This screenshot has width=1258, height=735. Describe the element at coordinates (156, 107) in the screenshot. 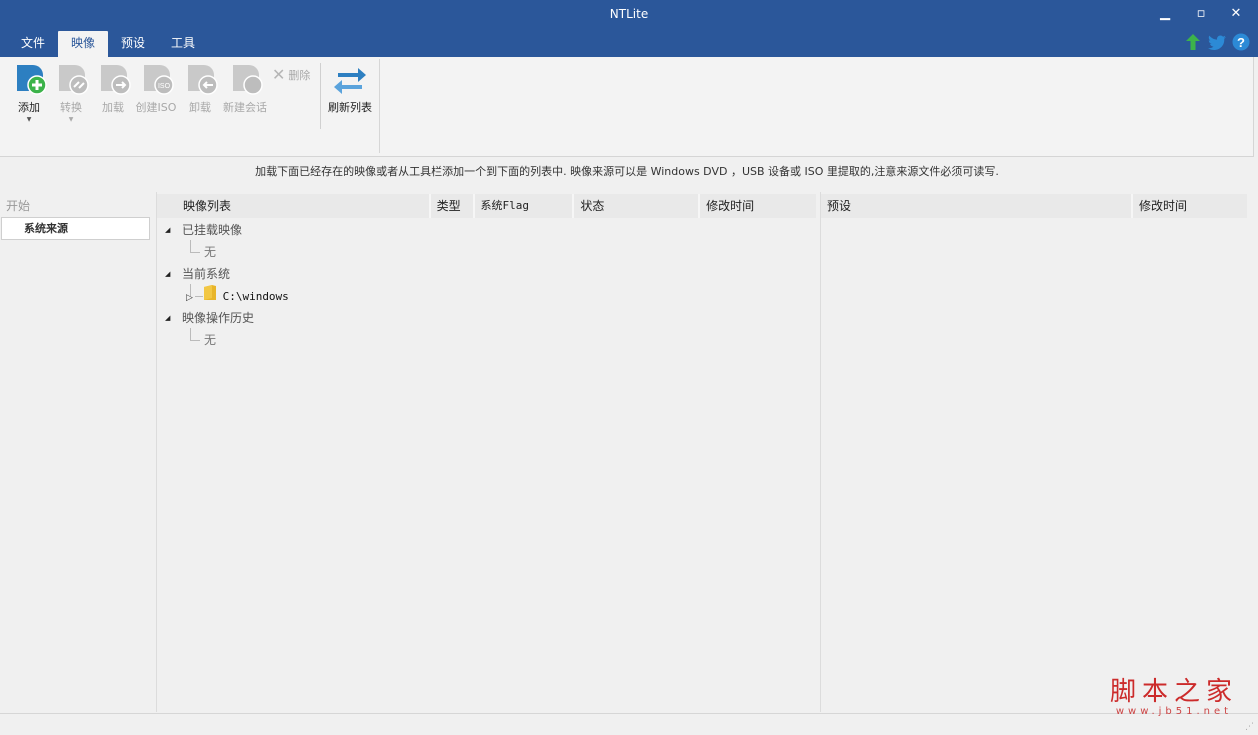

I see `create-iso-label: 创建ISO` at that location.